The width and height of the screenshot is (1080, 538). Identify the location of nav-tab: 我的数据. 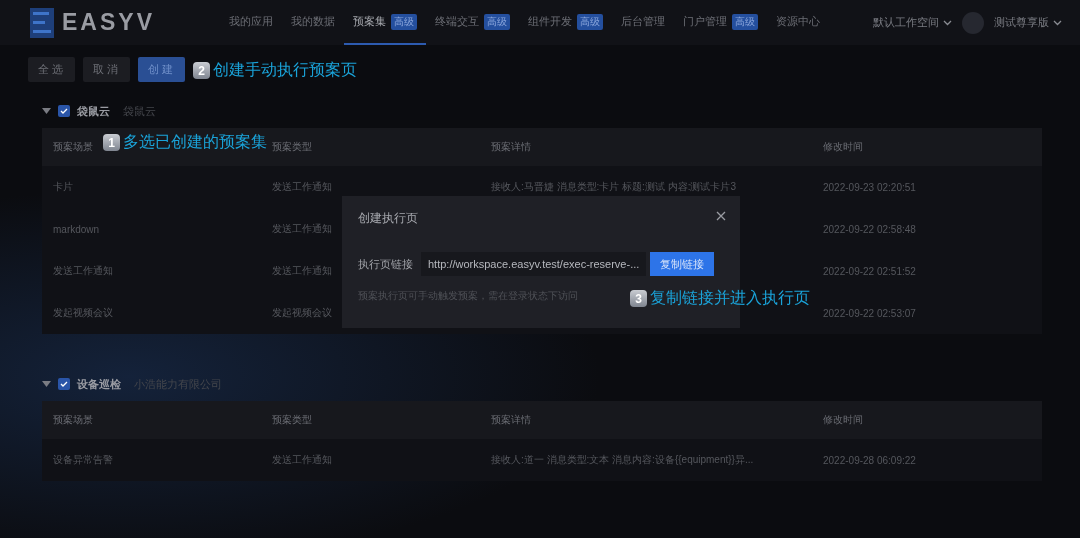
(313, 22).